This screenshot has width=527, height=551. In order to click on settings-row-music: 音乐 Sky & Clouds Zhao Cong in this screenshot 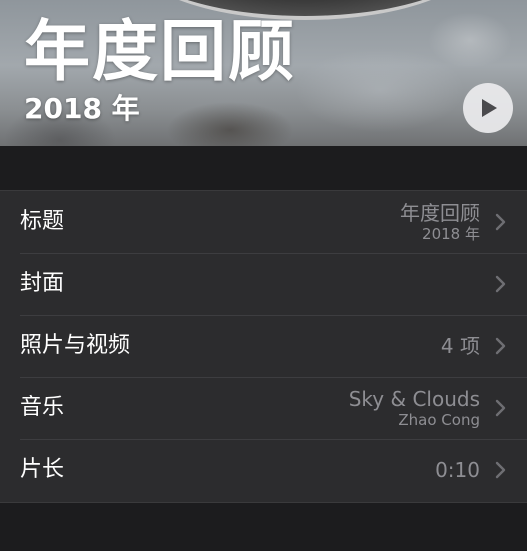, I will do `click(263, 408)`.